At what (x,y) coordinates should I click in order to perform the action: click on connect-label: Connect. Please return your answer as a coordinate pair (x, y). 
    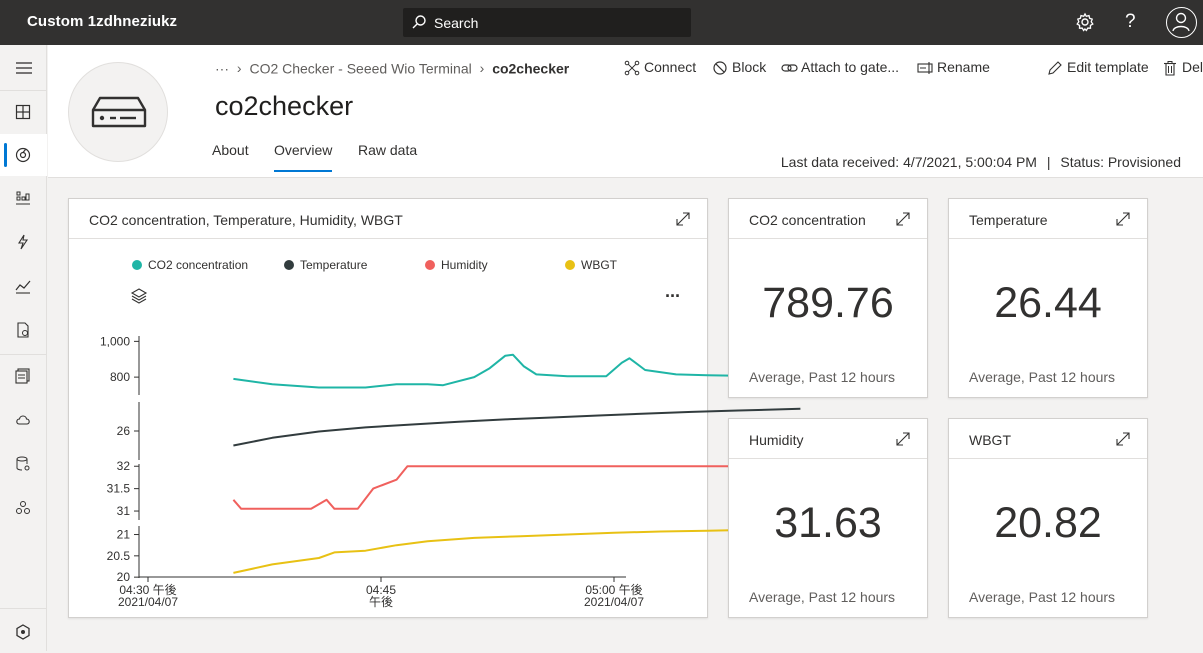
    Looking at the image, I should click on (670, 67).